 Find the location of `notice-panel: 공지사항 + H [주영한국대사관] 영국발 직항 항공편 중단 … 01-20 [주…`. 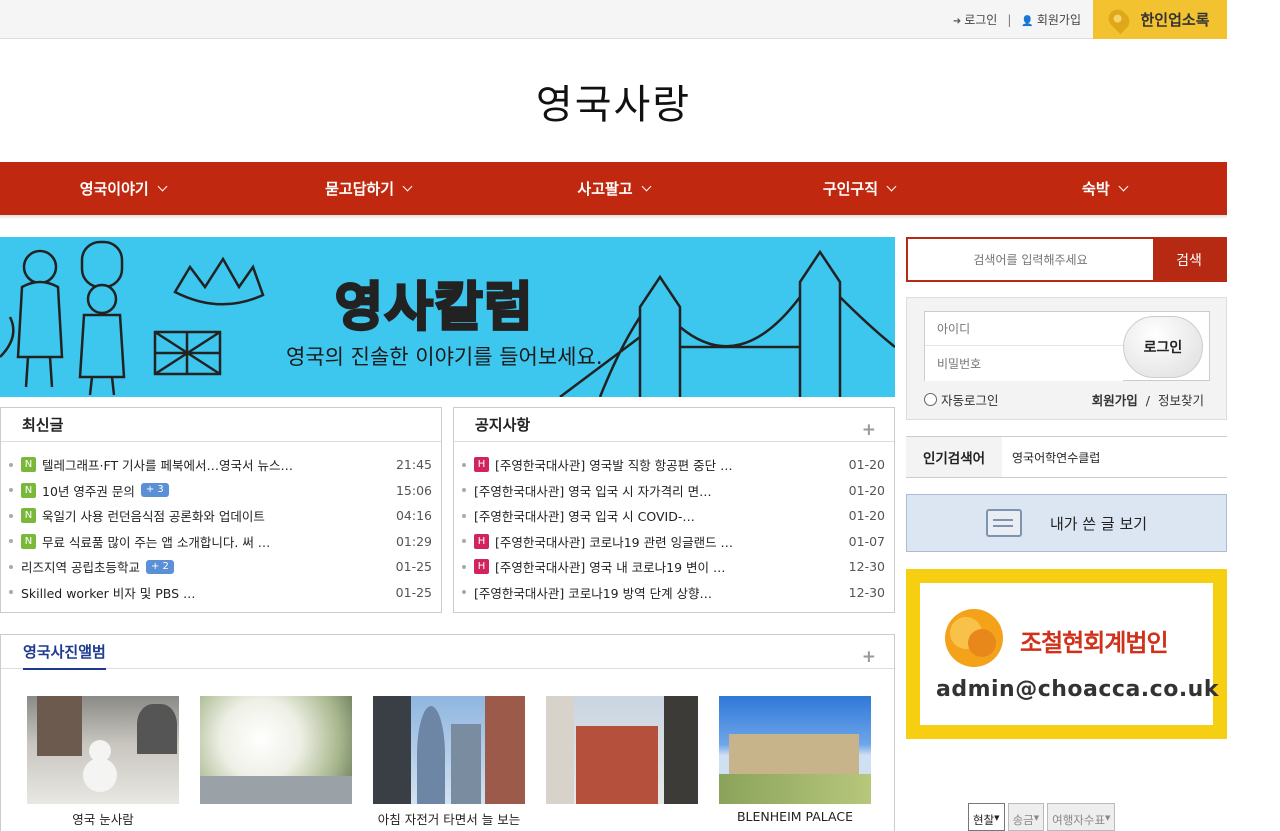

notice-panel: 공지사항 + H [주영한국대사관] 영국발 직항 항공편 중단 … 01-20 [주… is located at coordinates (674, 510).